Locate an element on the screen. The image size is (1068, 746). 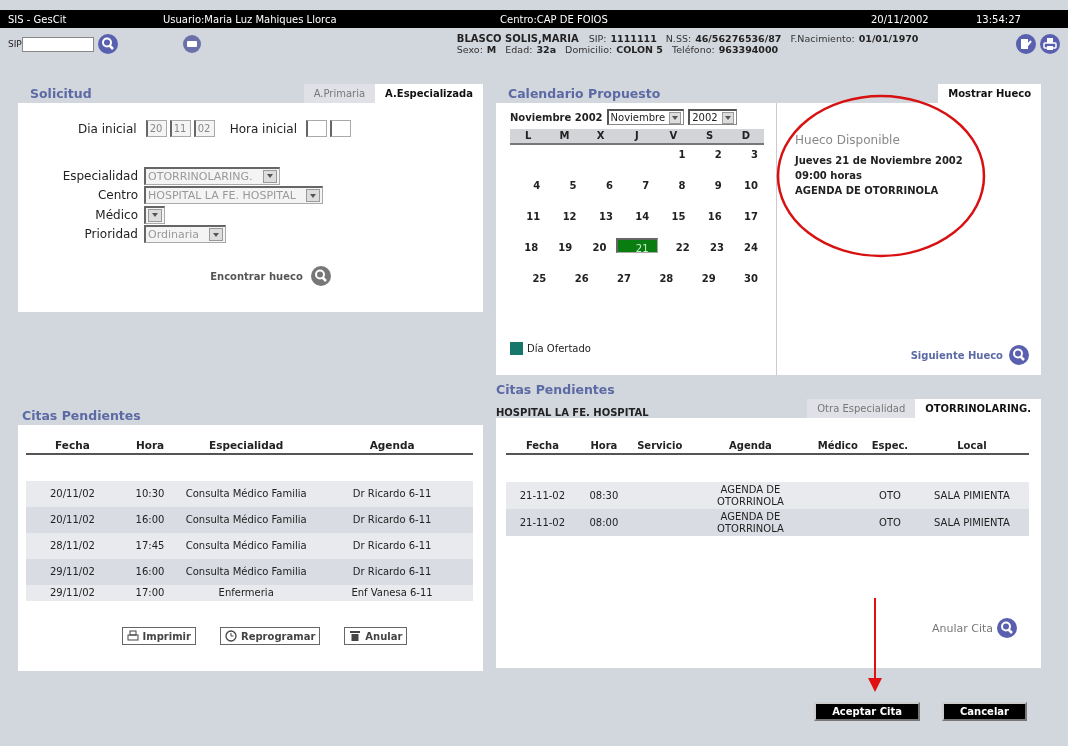
field-label: Domicilio: is located at coordinates (589, 49).